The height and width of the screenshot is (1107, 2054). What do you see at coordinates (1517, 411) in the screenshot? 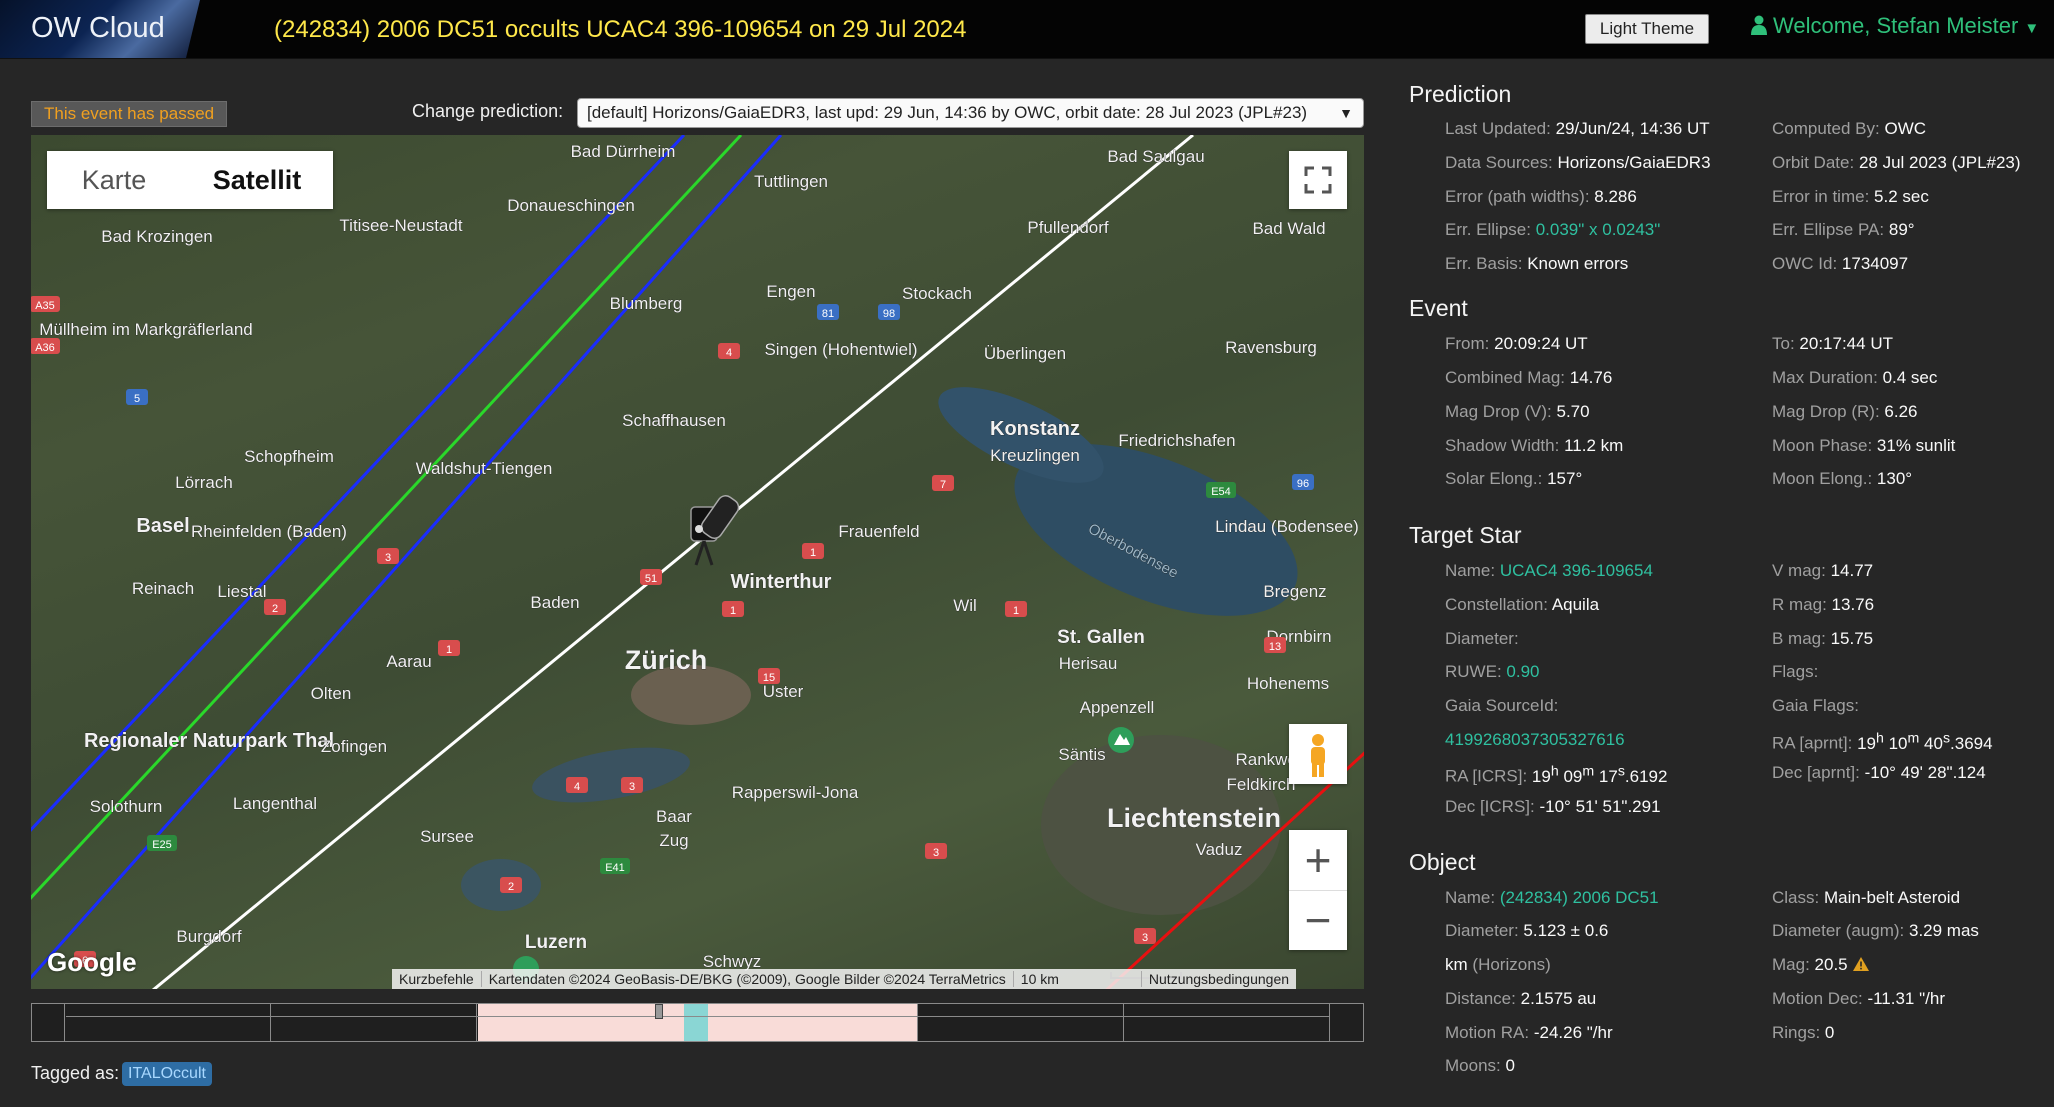
I see `mag-drop-v-row: Mag Drop (V): 5.70` at bounding box center [1517, 411].